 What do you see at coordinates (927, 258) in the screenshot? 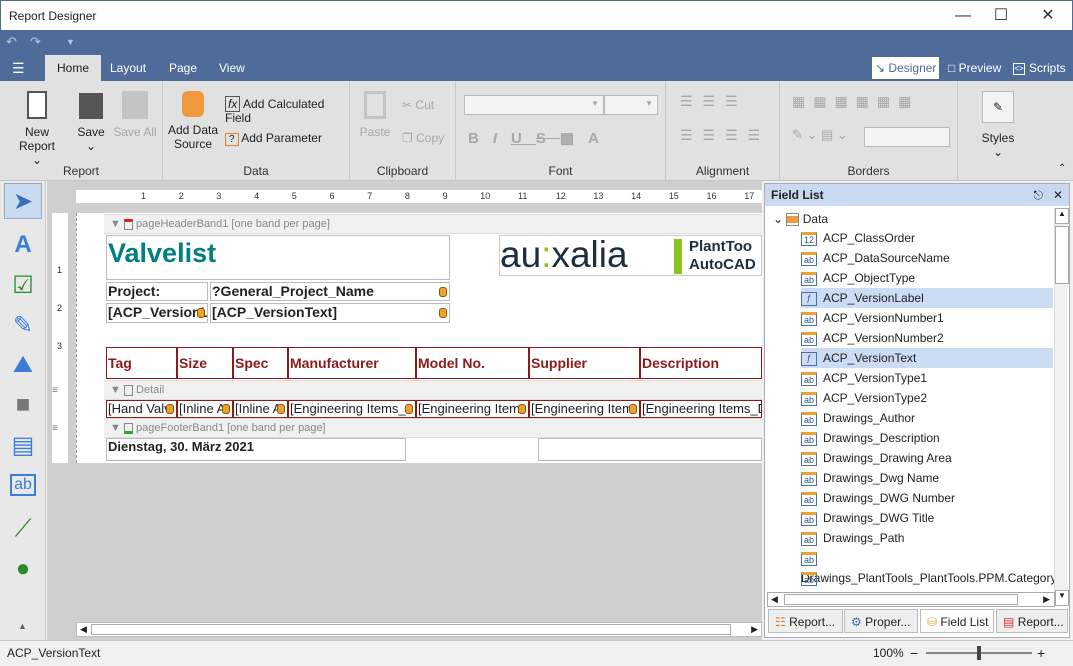
I see `field-list-item: ab ACP_DataSourceName` at bounding box center [927, 258].